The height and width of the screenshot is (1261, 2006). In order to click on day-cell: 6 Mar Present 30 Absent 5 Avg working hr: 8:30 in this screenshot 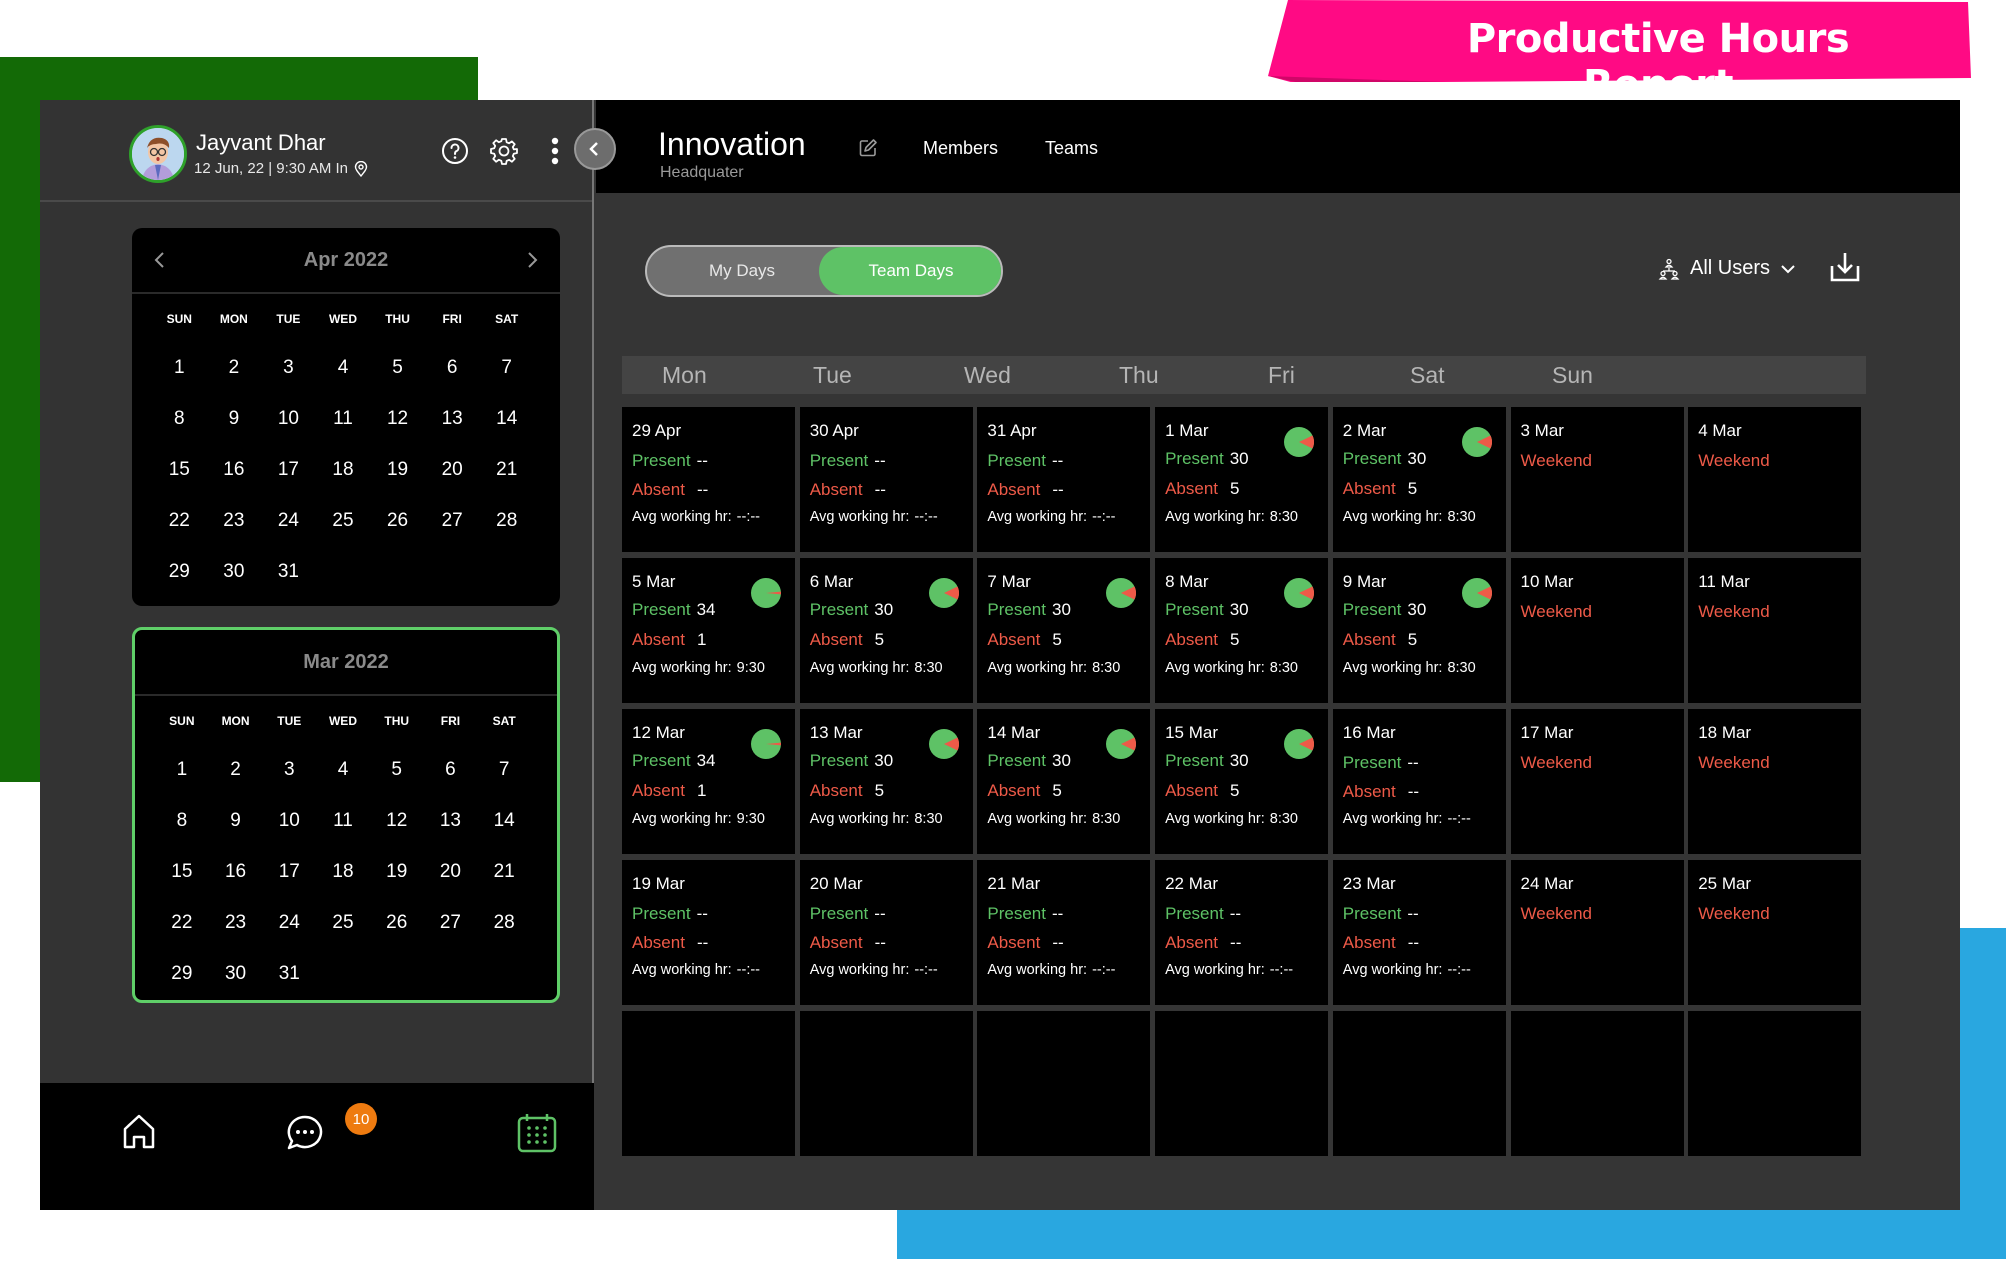, I will do `click(886, 630)`.